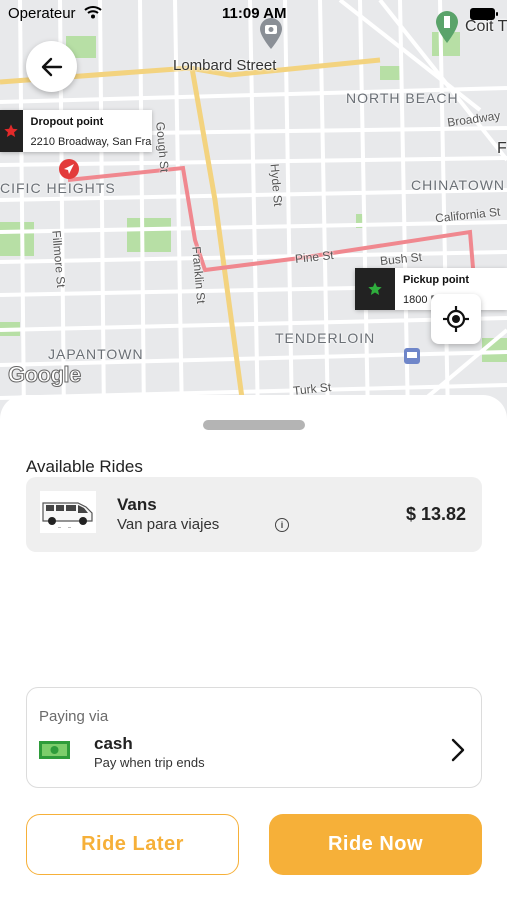  Describe the element at coordinates (74, 716) in the screenshot. I see `paying-via-label: Paying via` at that location.